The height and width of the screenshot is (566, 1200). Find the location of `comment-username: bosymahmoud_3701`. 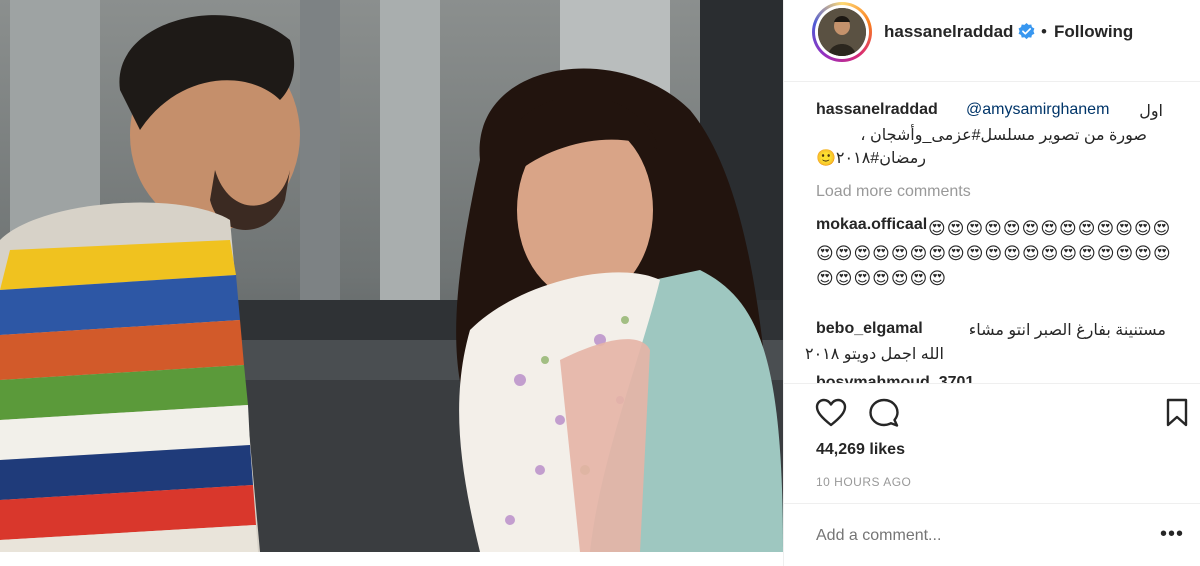

comment-username: bosymahmoud_3701 is located at coordinates (895, 378).